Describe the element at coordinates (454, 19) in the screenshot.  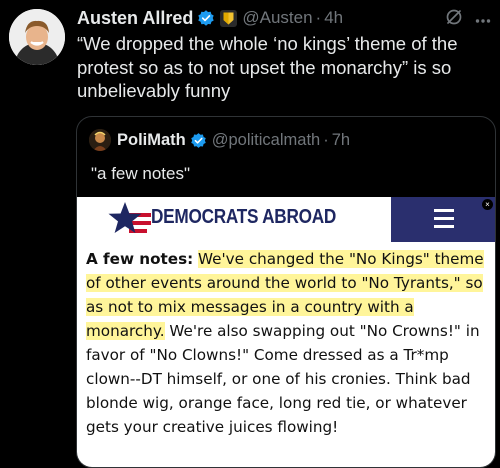
I see `grok-icon` at that location.